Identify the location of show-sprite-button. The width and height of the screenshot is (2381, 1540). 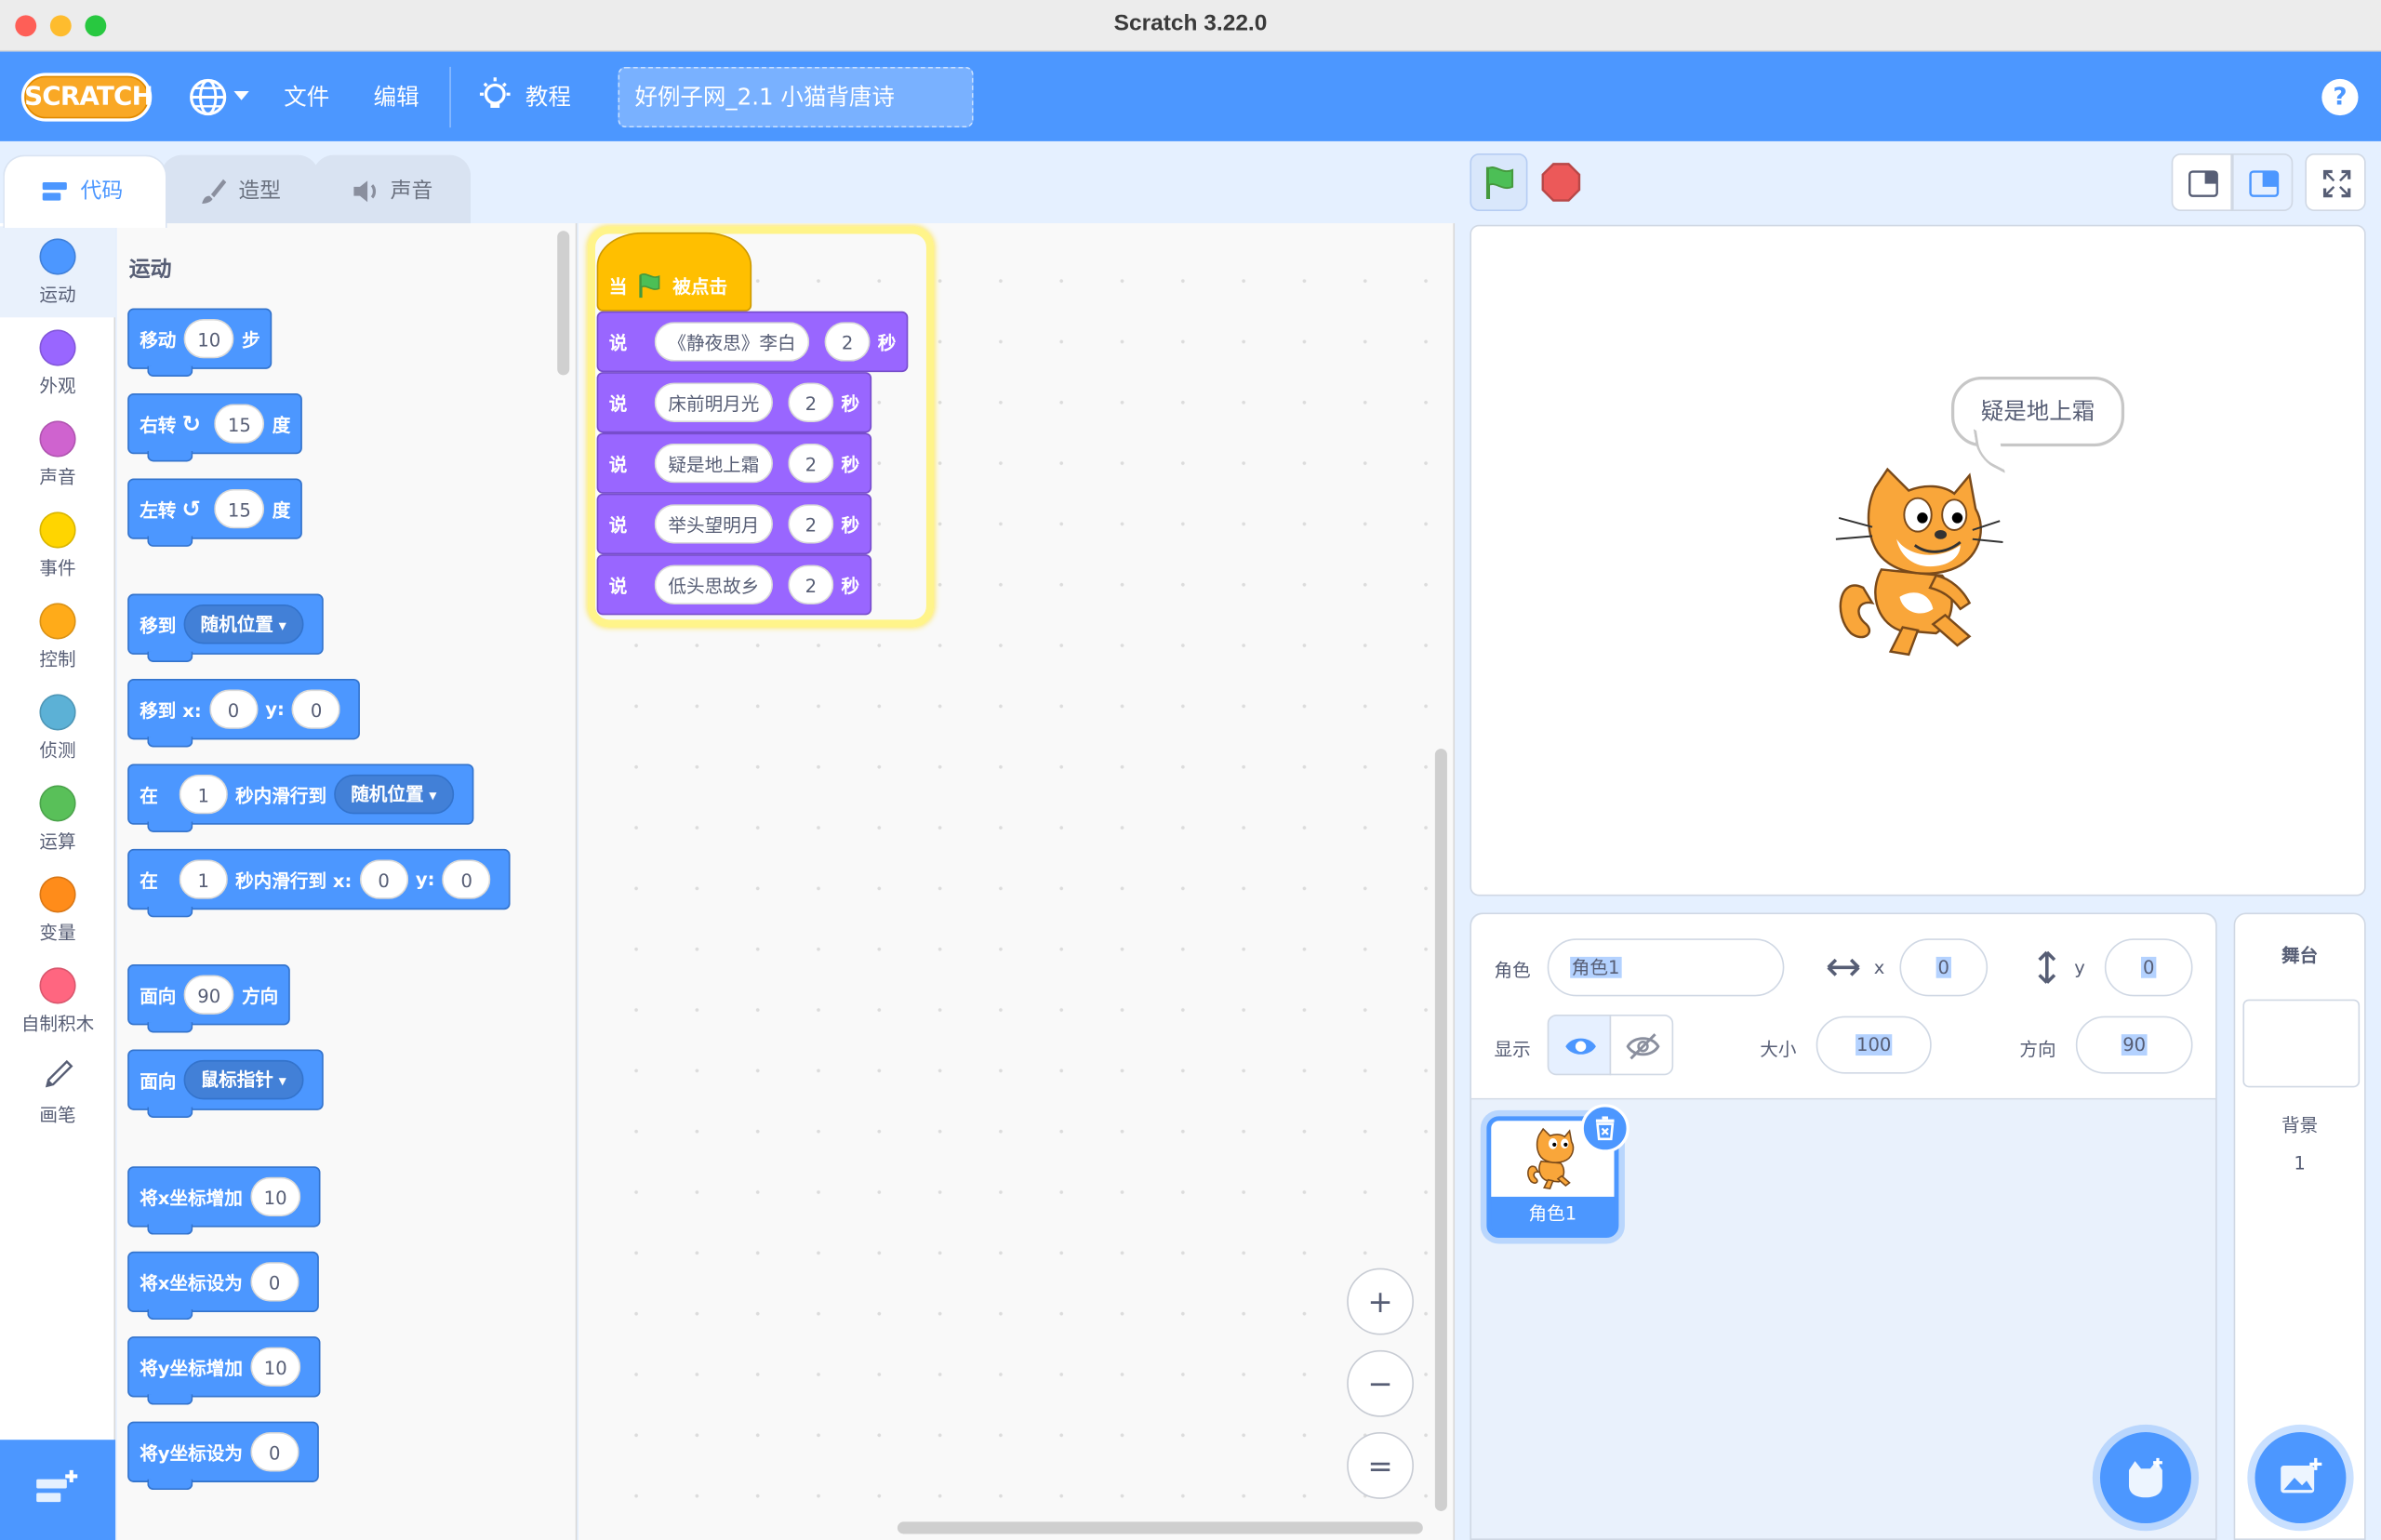
(1579, 1045).